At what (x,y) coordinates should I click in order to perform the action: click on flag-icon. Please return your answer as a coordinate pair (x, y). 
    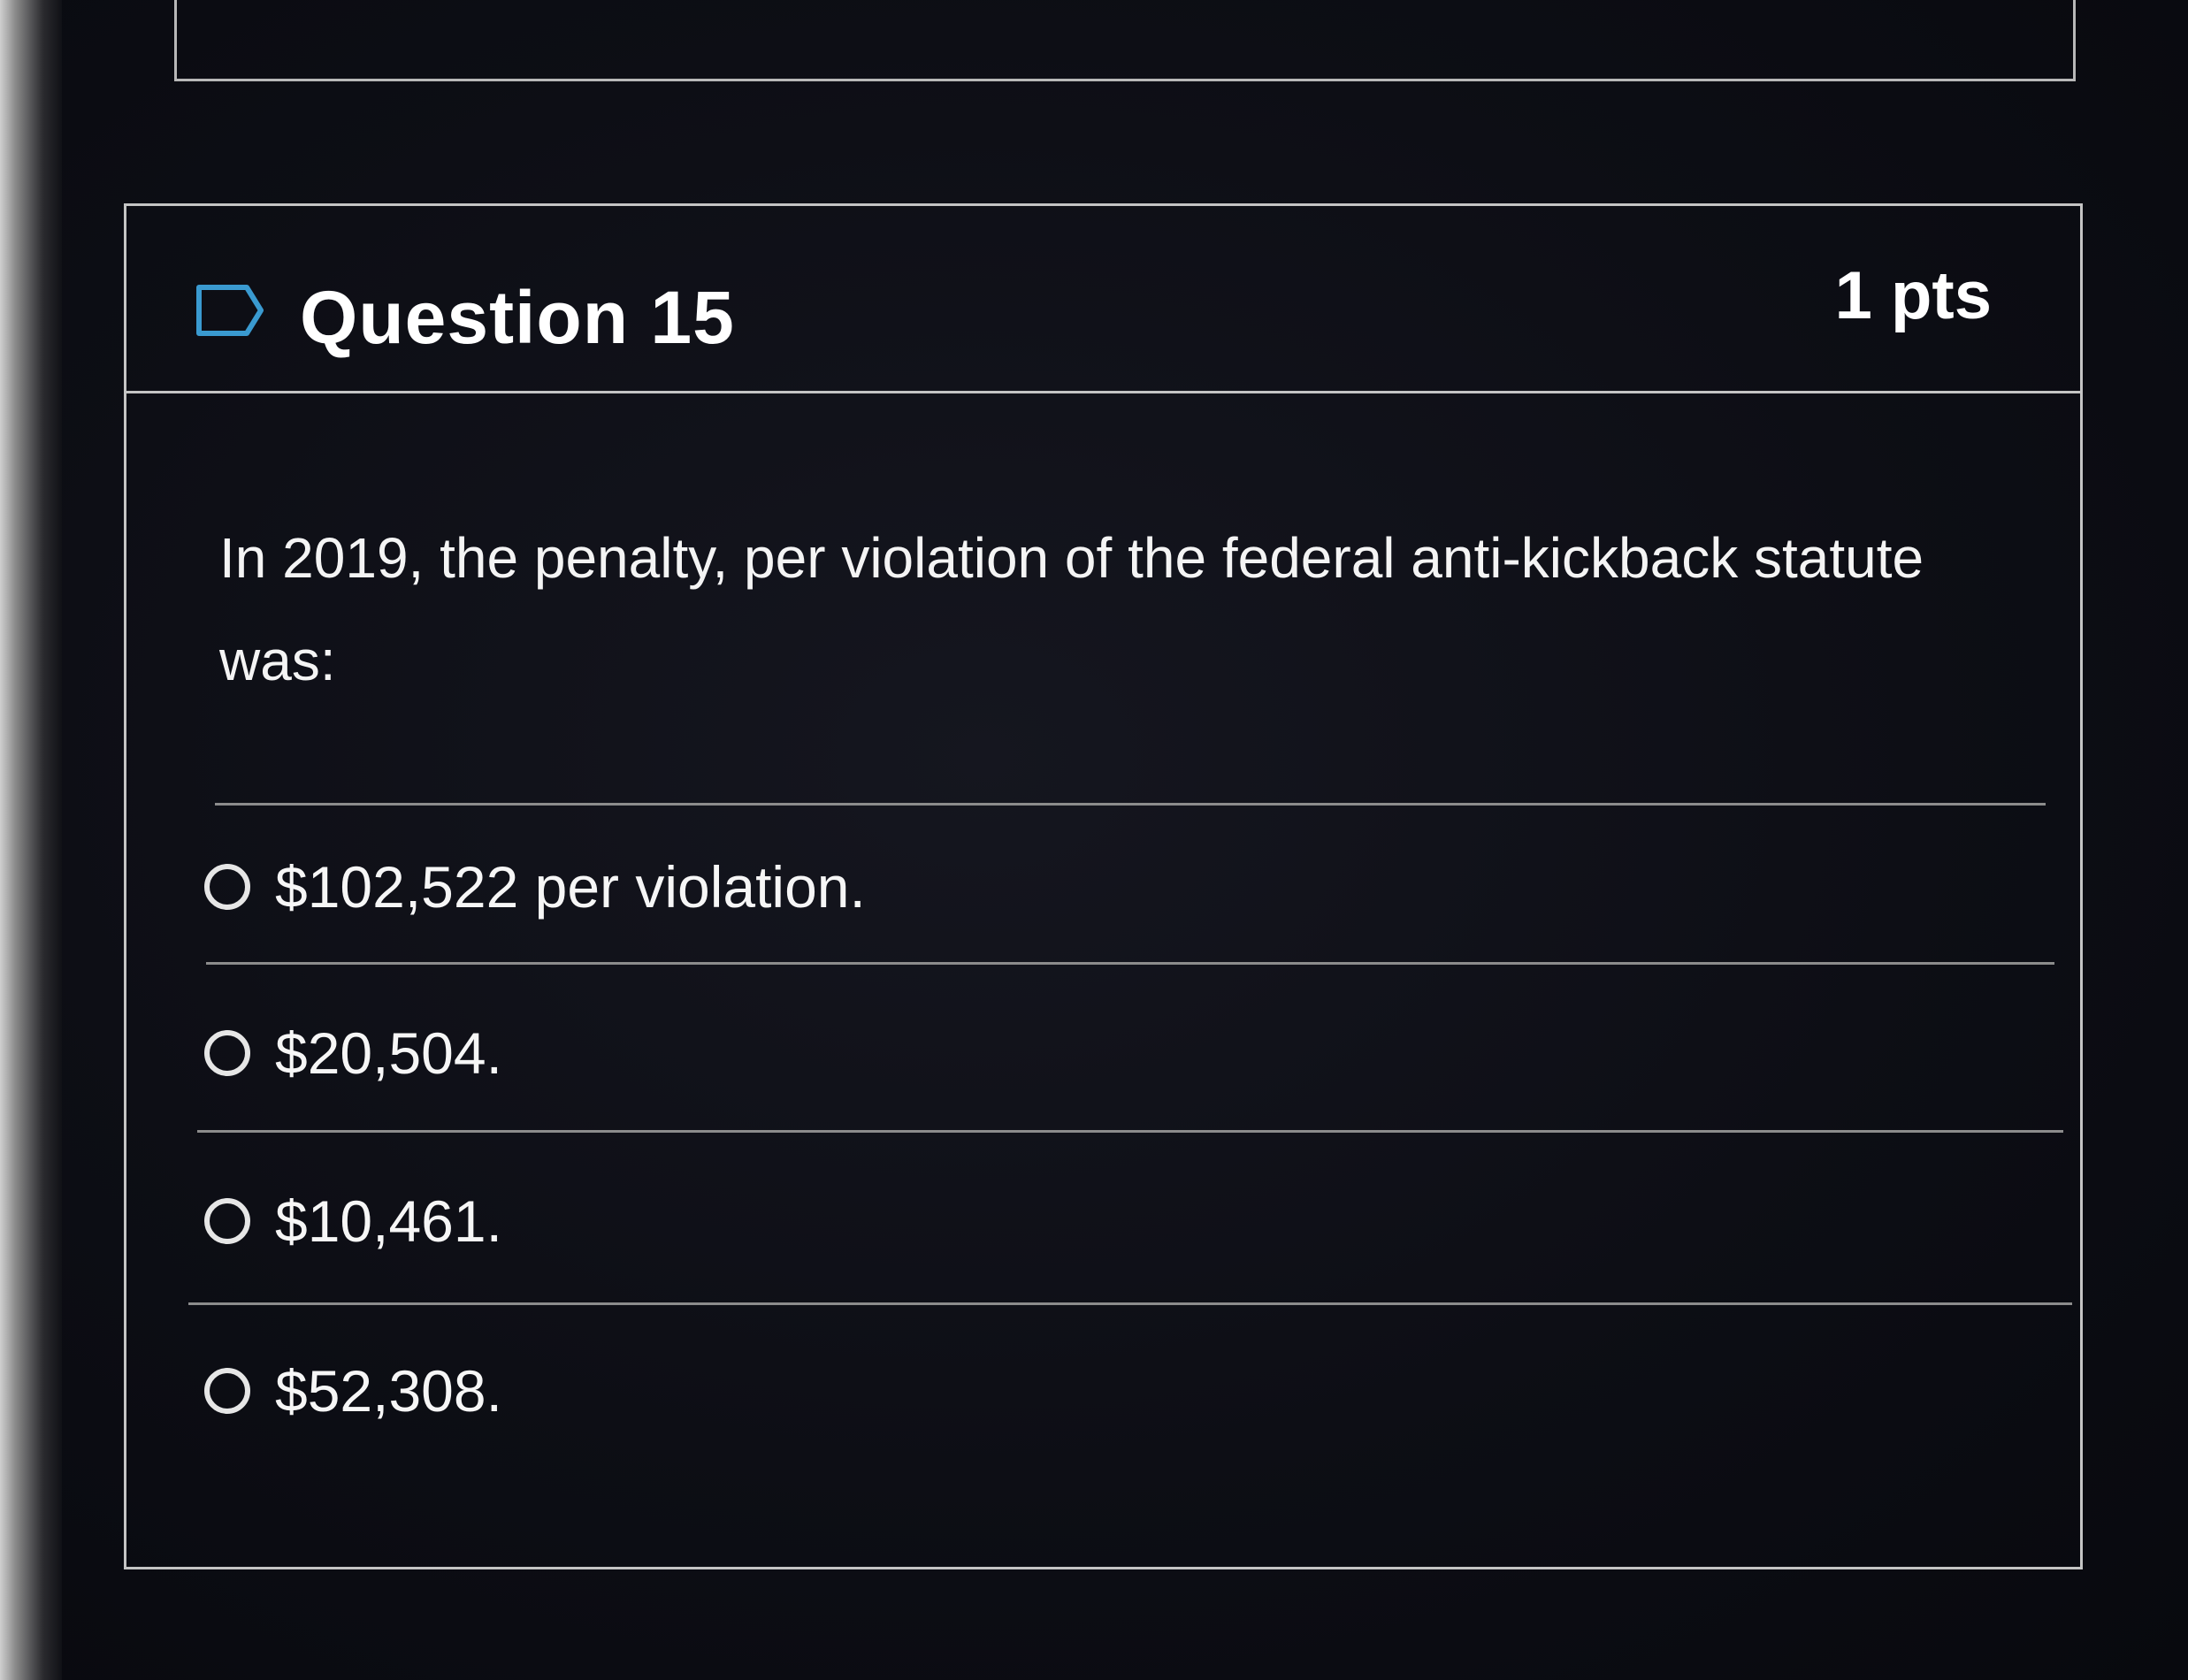
    Looking at the image, I should click on (230, 310).